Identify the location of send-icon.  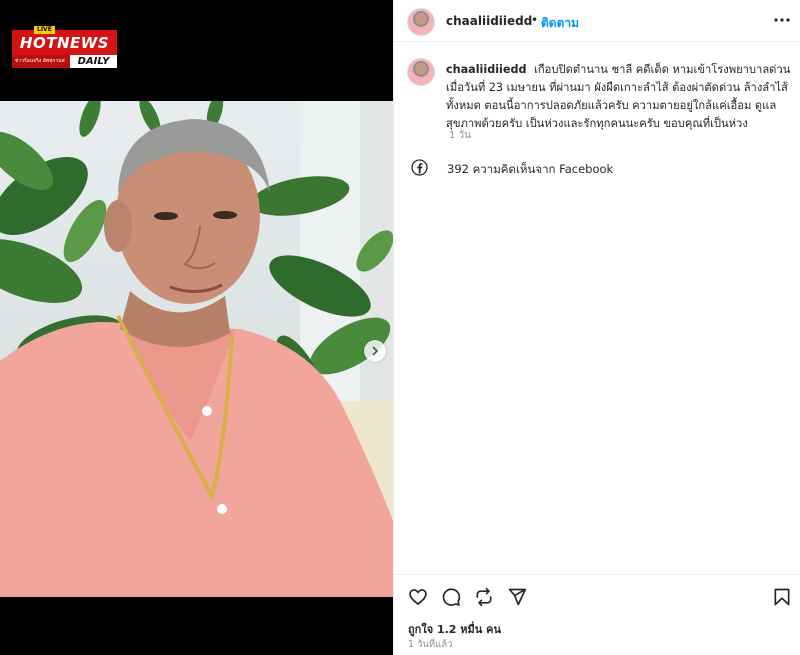
(517, 597).